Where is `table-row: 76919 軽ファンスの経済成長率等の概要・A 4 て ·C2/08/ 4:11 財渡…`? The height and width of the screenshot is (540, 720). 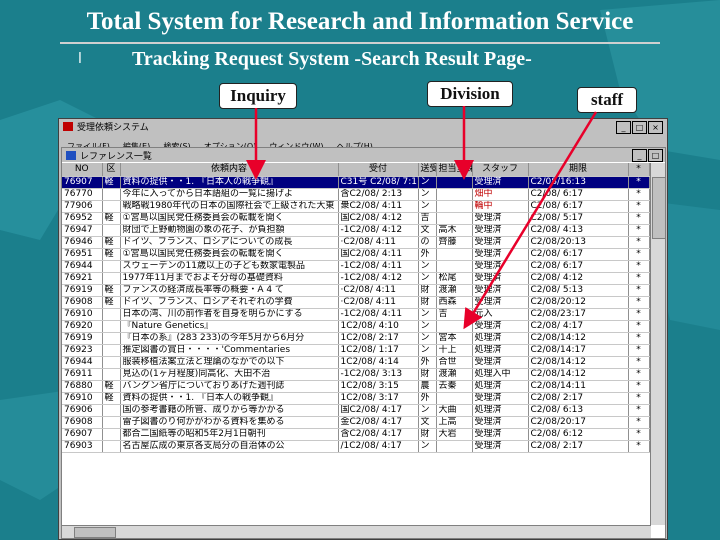
table-row: 76919 軽ファンスの経済成長率等の概要・A 4 て ·C2/08/ 4:11 財渡… is located at coordinates (356, 290).